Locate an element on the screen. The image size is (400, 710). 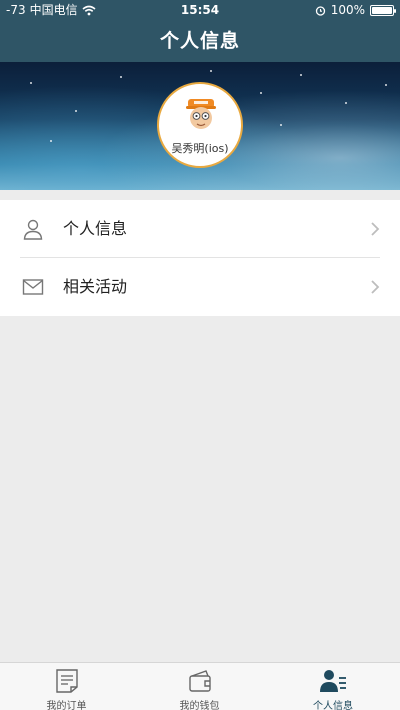
avatar-face-icon is located at coordinates (201, 114).